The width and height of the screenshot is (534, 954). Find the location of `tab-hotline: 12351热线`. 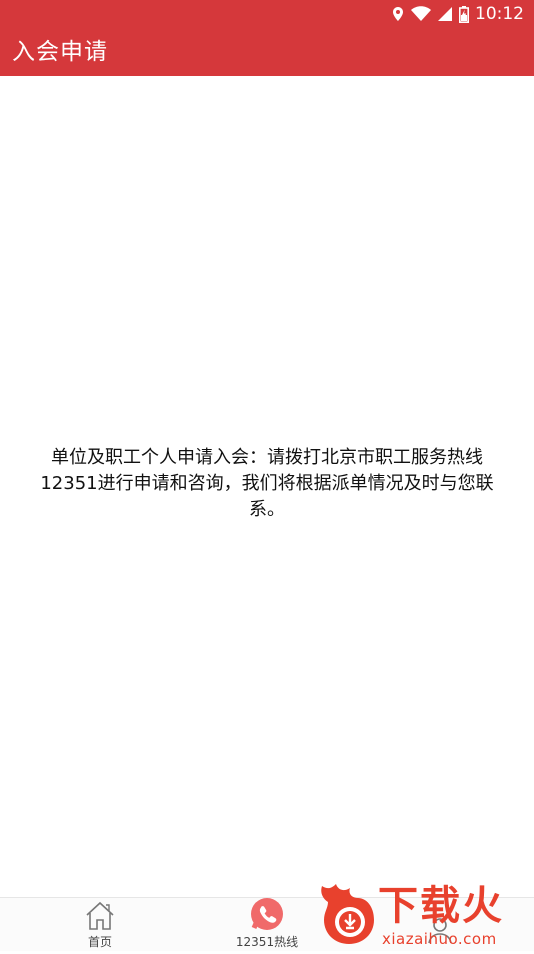

tab-hotline: 12351热线 is located at coordinates (267, 924).